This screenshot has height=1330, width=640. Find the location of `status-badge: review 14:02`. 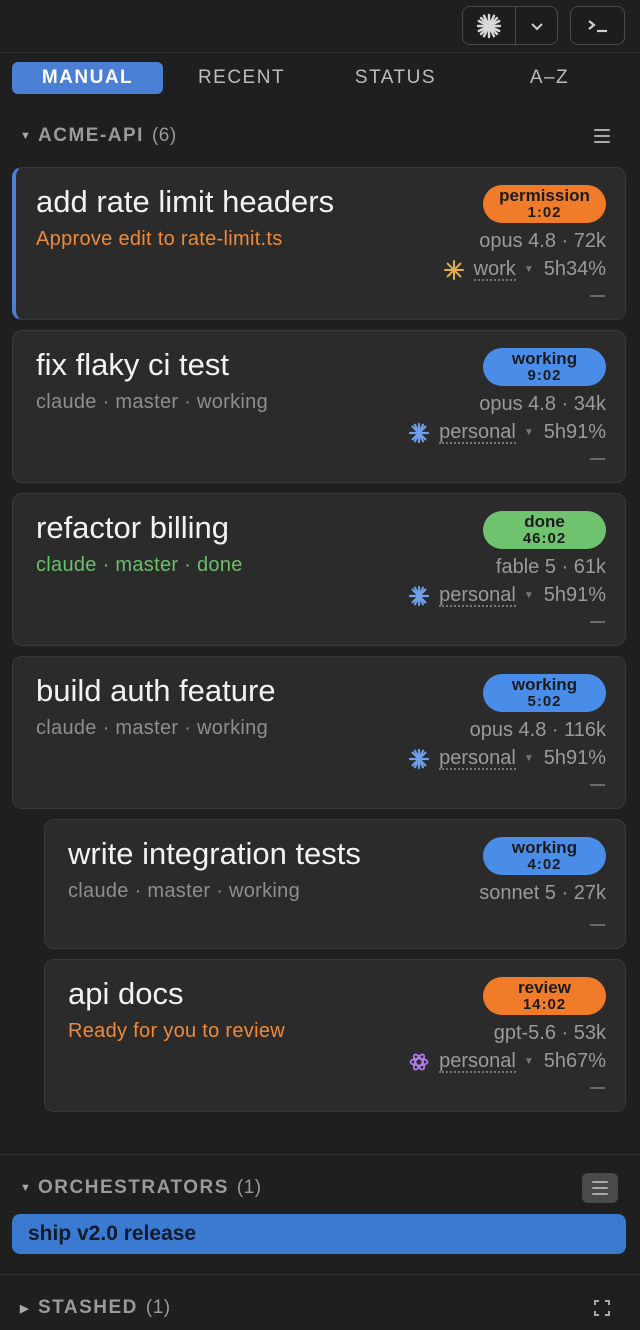

status-badge: review 14:02 is located at coordinates (544, 996).